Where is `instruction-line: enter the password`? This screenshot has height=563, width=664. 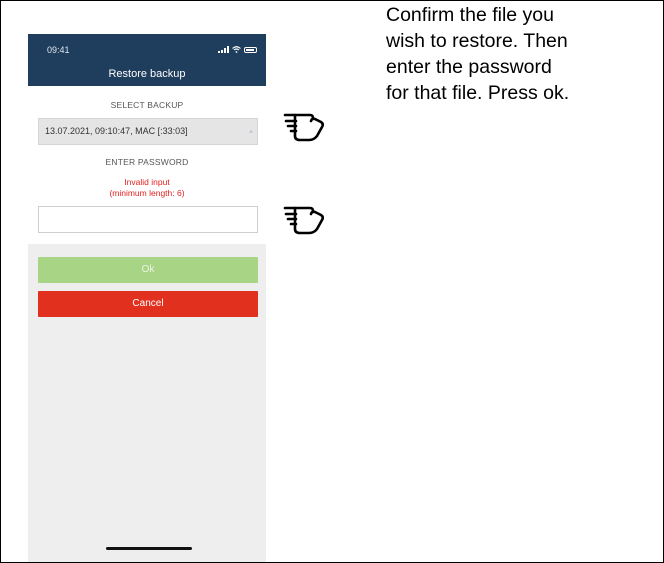
instruction-line: enter the password is located at coordinates (469, 67).